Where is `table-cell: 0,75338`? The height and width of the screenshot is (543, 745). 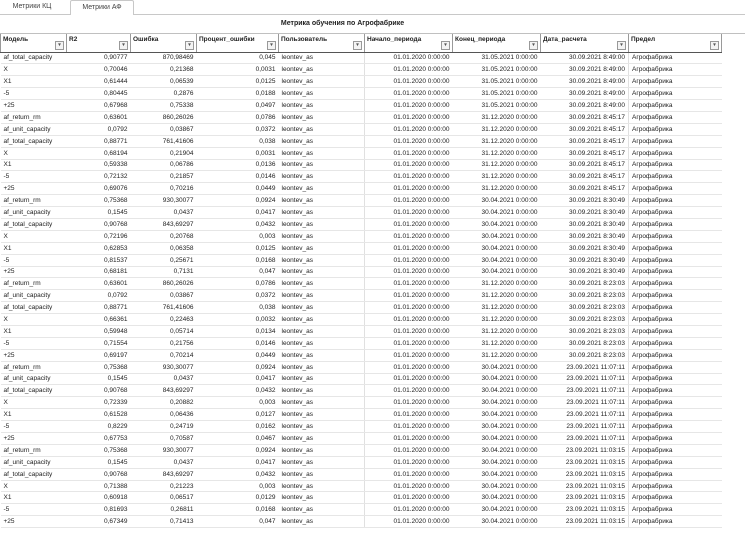 table-cell: 0,75338 is located at coordinates (163, 105).